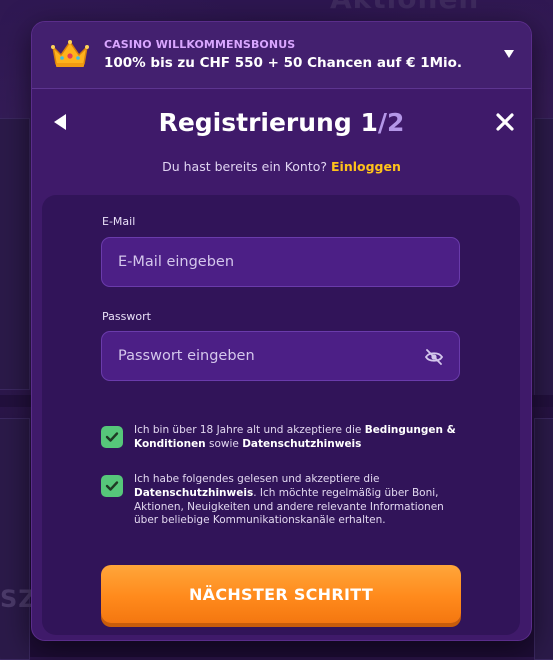  What do you see at coordinates (70, 53) in the screenshot?
I see `crown-icon` at bounding box center [70, 53].